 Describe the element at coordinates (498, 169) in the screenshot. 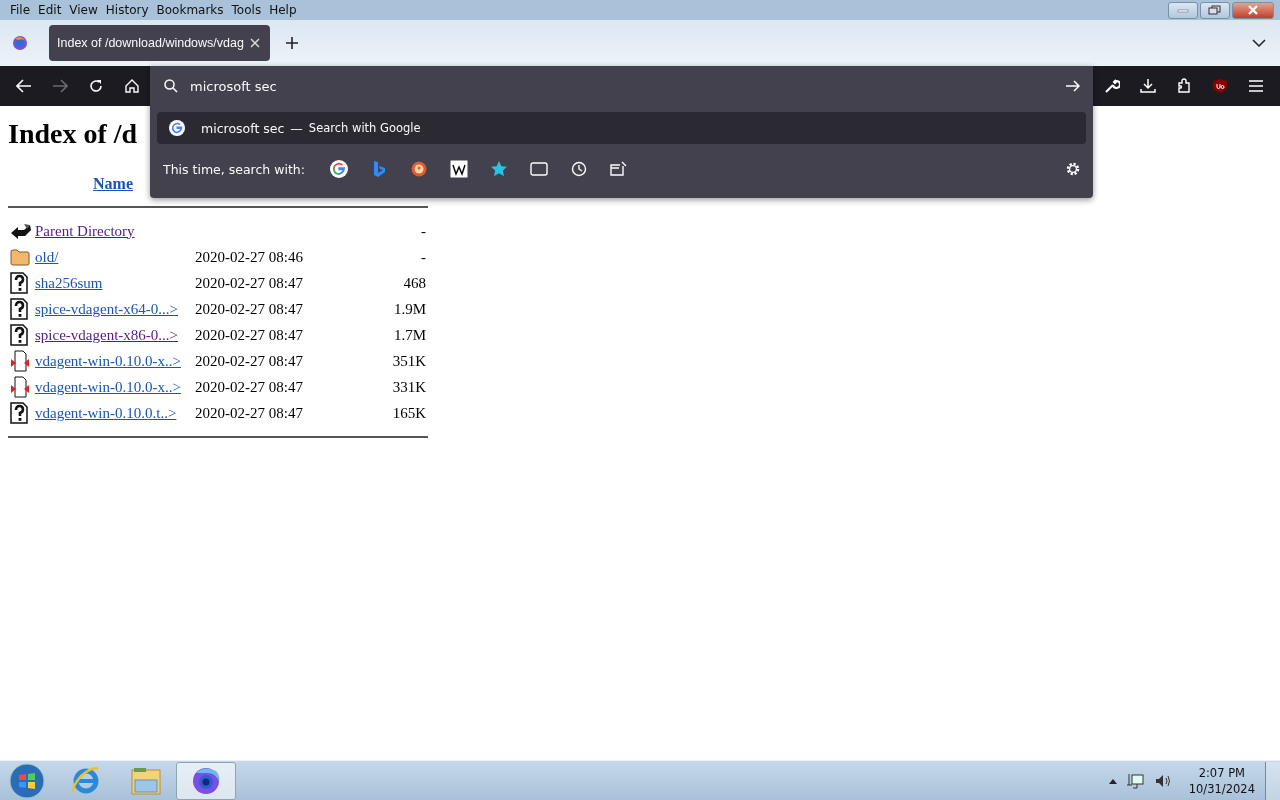

I see `star-icon` at that location.